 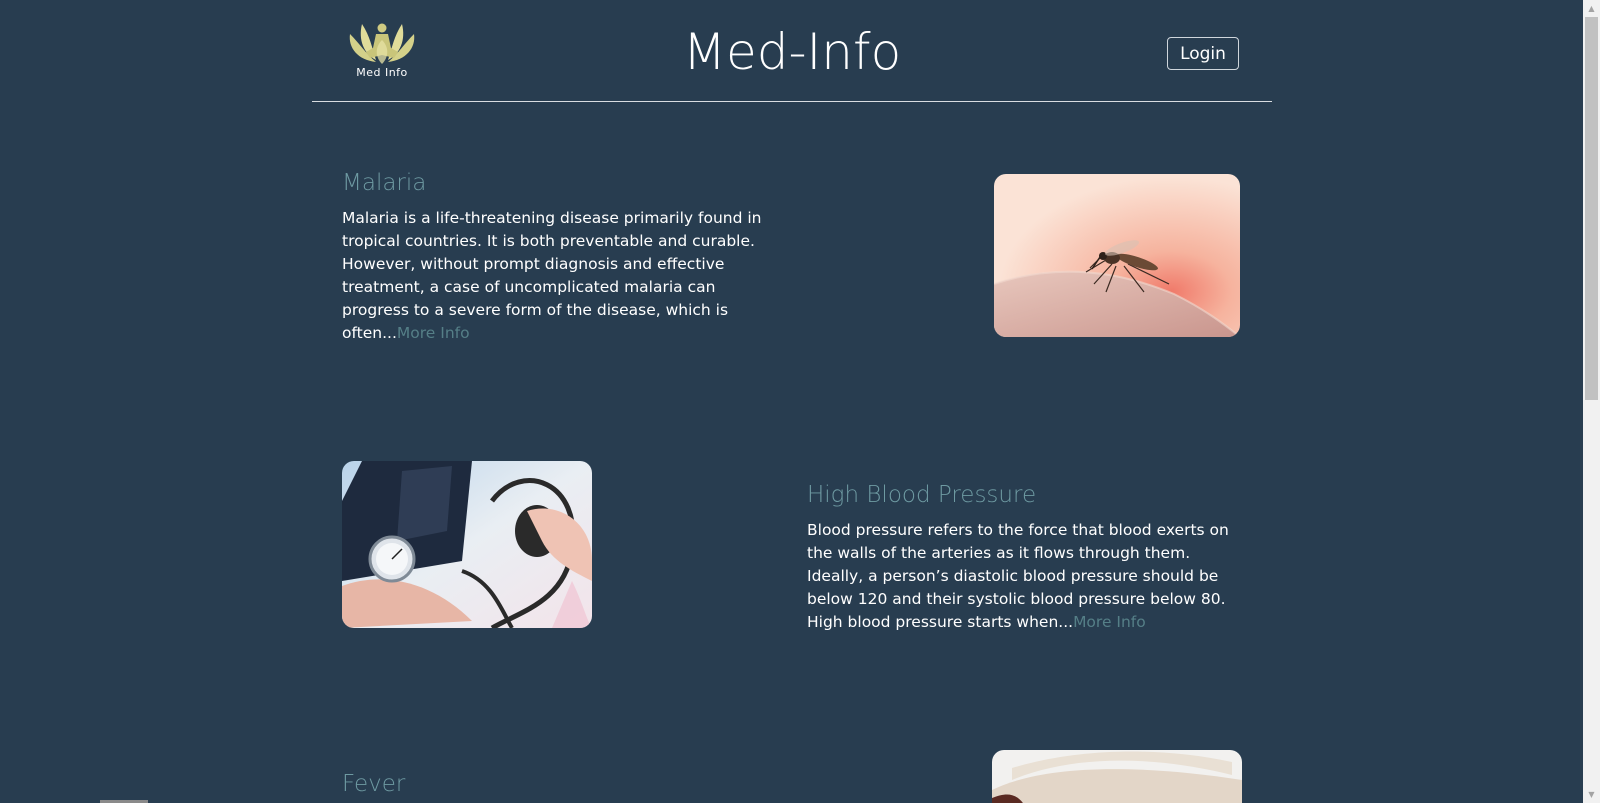 I want to click on site-title: Med-Info, so click(x=792, y=52).